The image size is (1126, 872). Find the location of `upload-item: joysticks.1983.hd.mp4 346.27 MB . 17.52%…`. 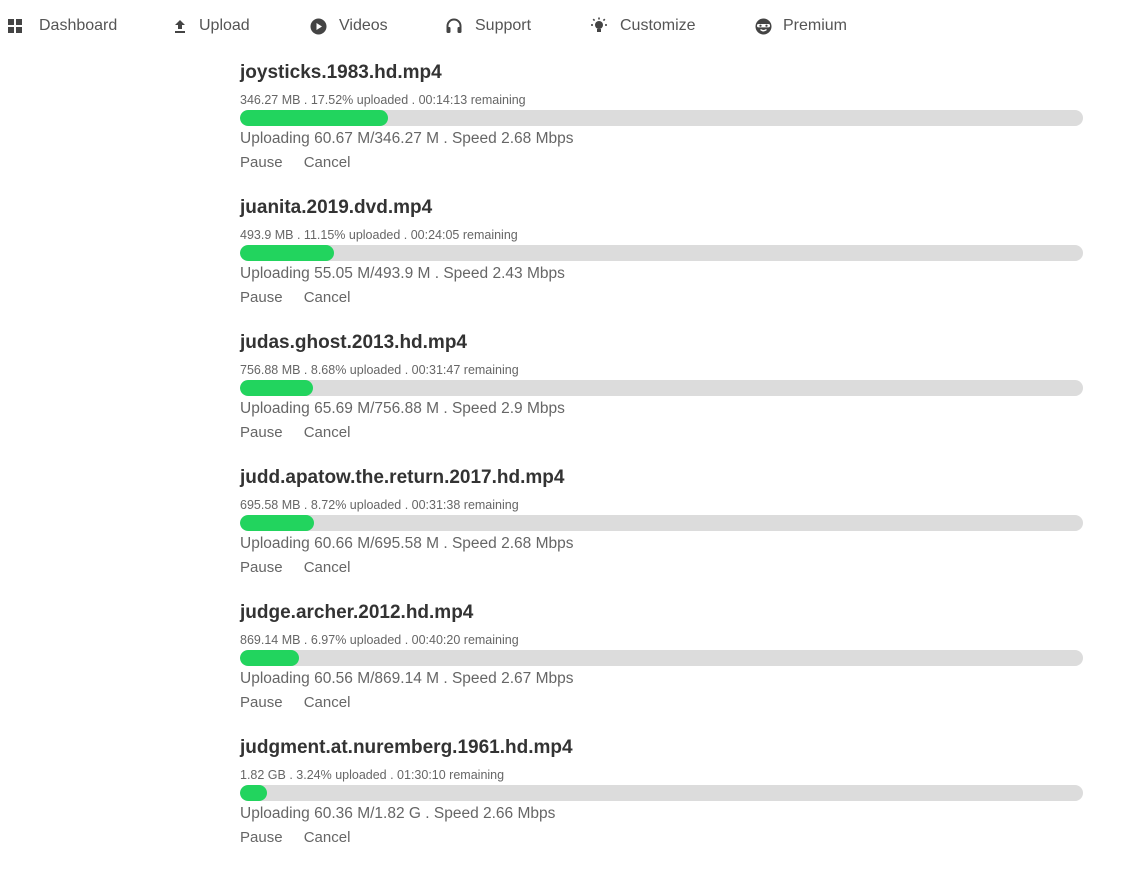

upload-item: joysticks.1983.hd.mp4 346.27 MB . 17.52%… is located at coordinates (661, 129).